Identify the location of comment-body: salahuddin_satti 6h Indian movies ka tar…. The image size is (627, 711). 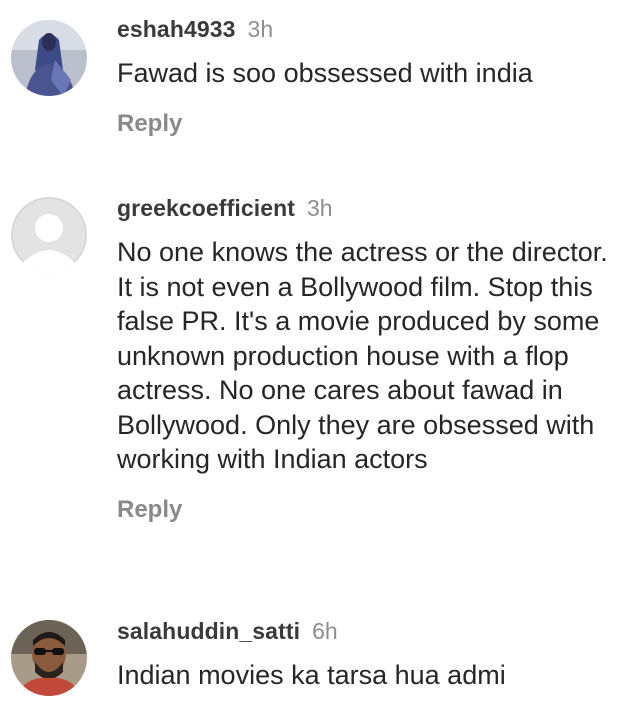
(364, 654).